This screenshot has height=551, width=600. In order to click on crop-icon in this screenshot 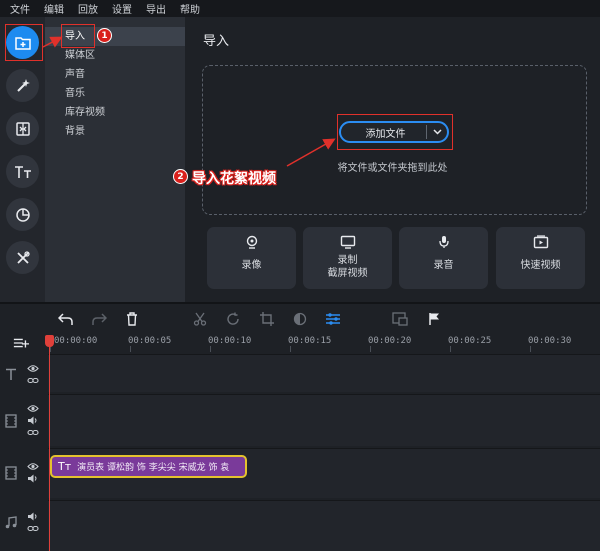, I will do `click(267, 319)`.